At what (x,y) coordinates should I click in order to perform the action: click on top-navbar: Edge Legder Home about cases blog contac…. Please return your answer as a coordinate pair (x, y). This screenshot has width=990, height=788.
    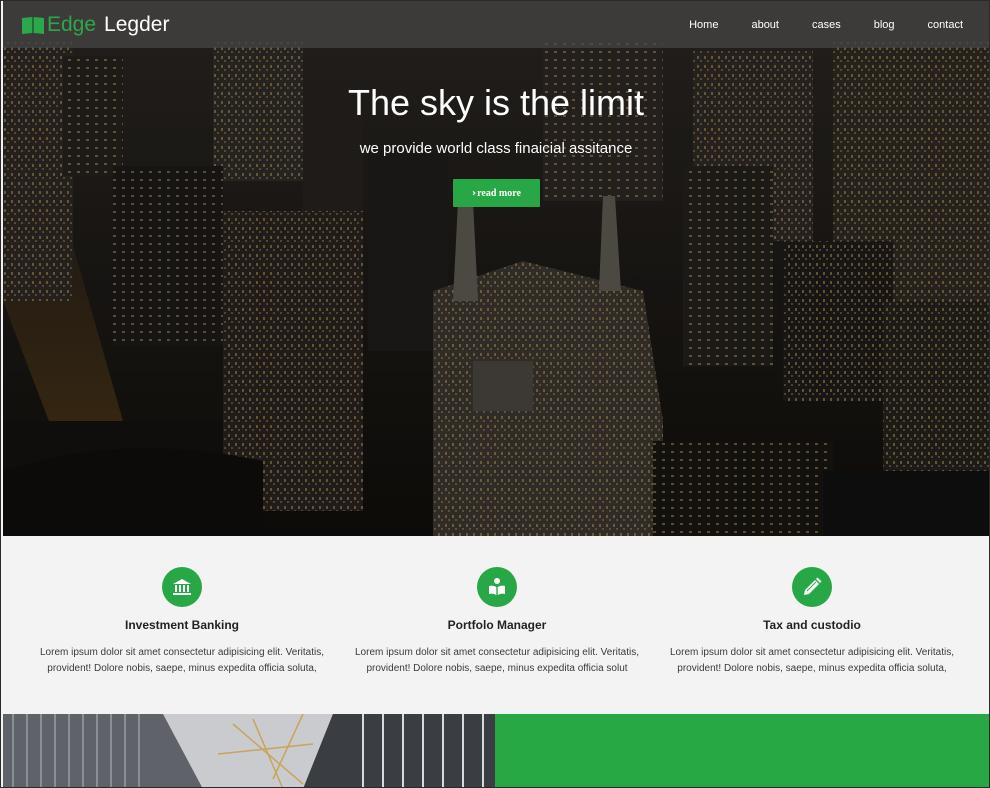
    Looking at the image, I should click on (496, 24).